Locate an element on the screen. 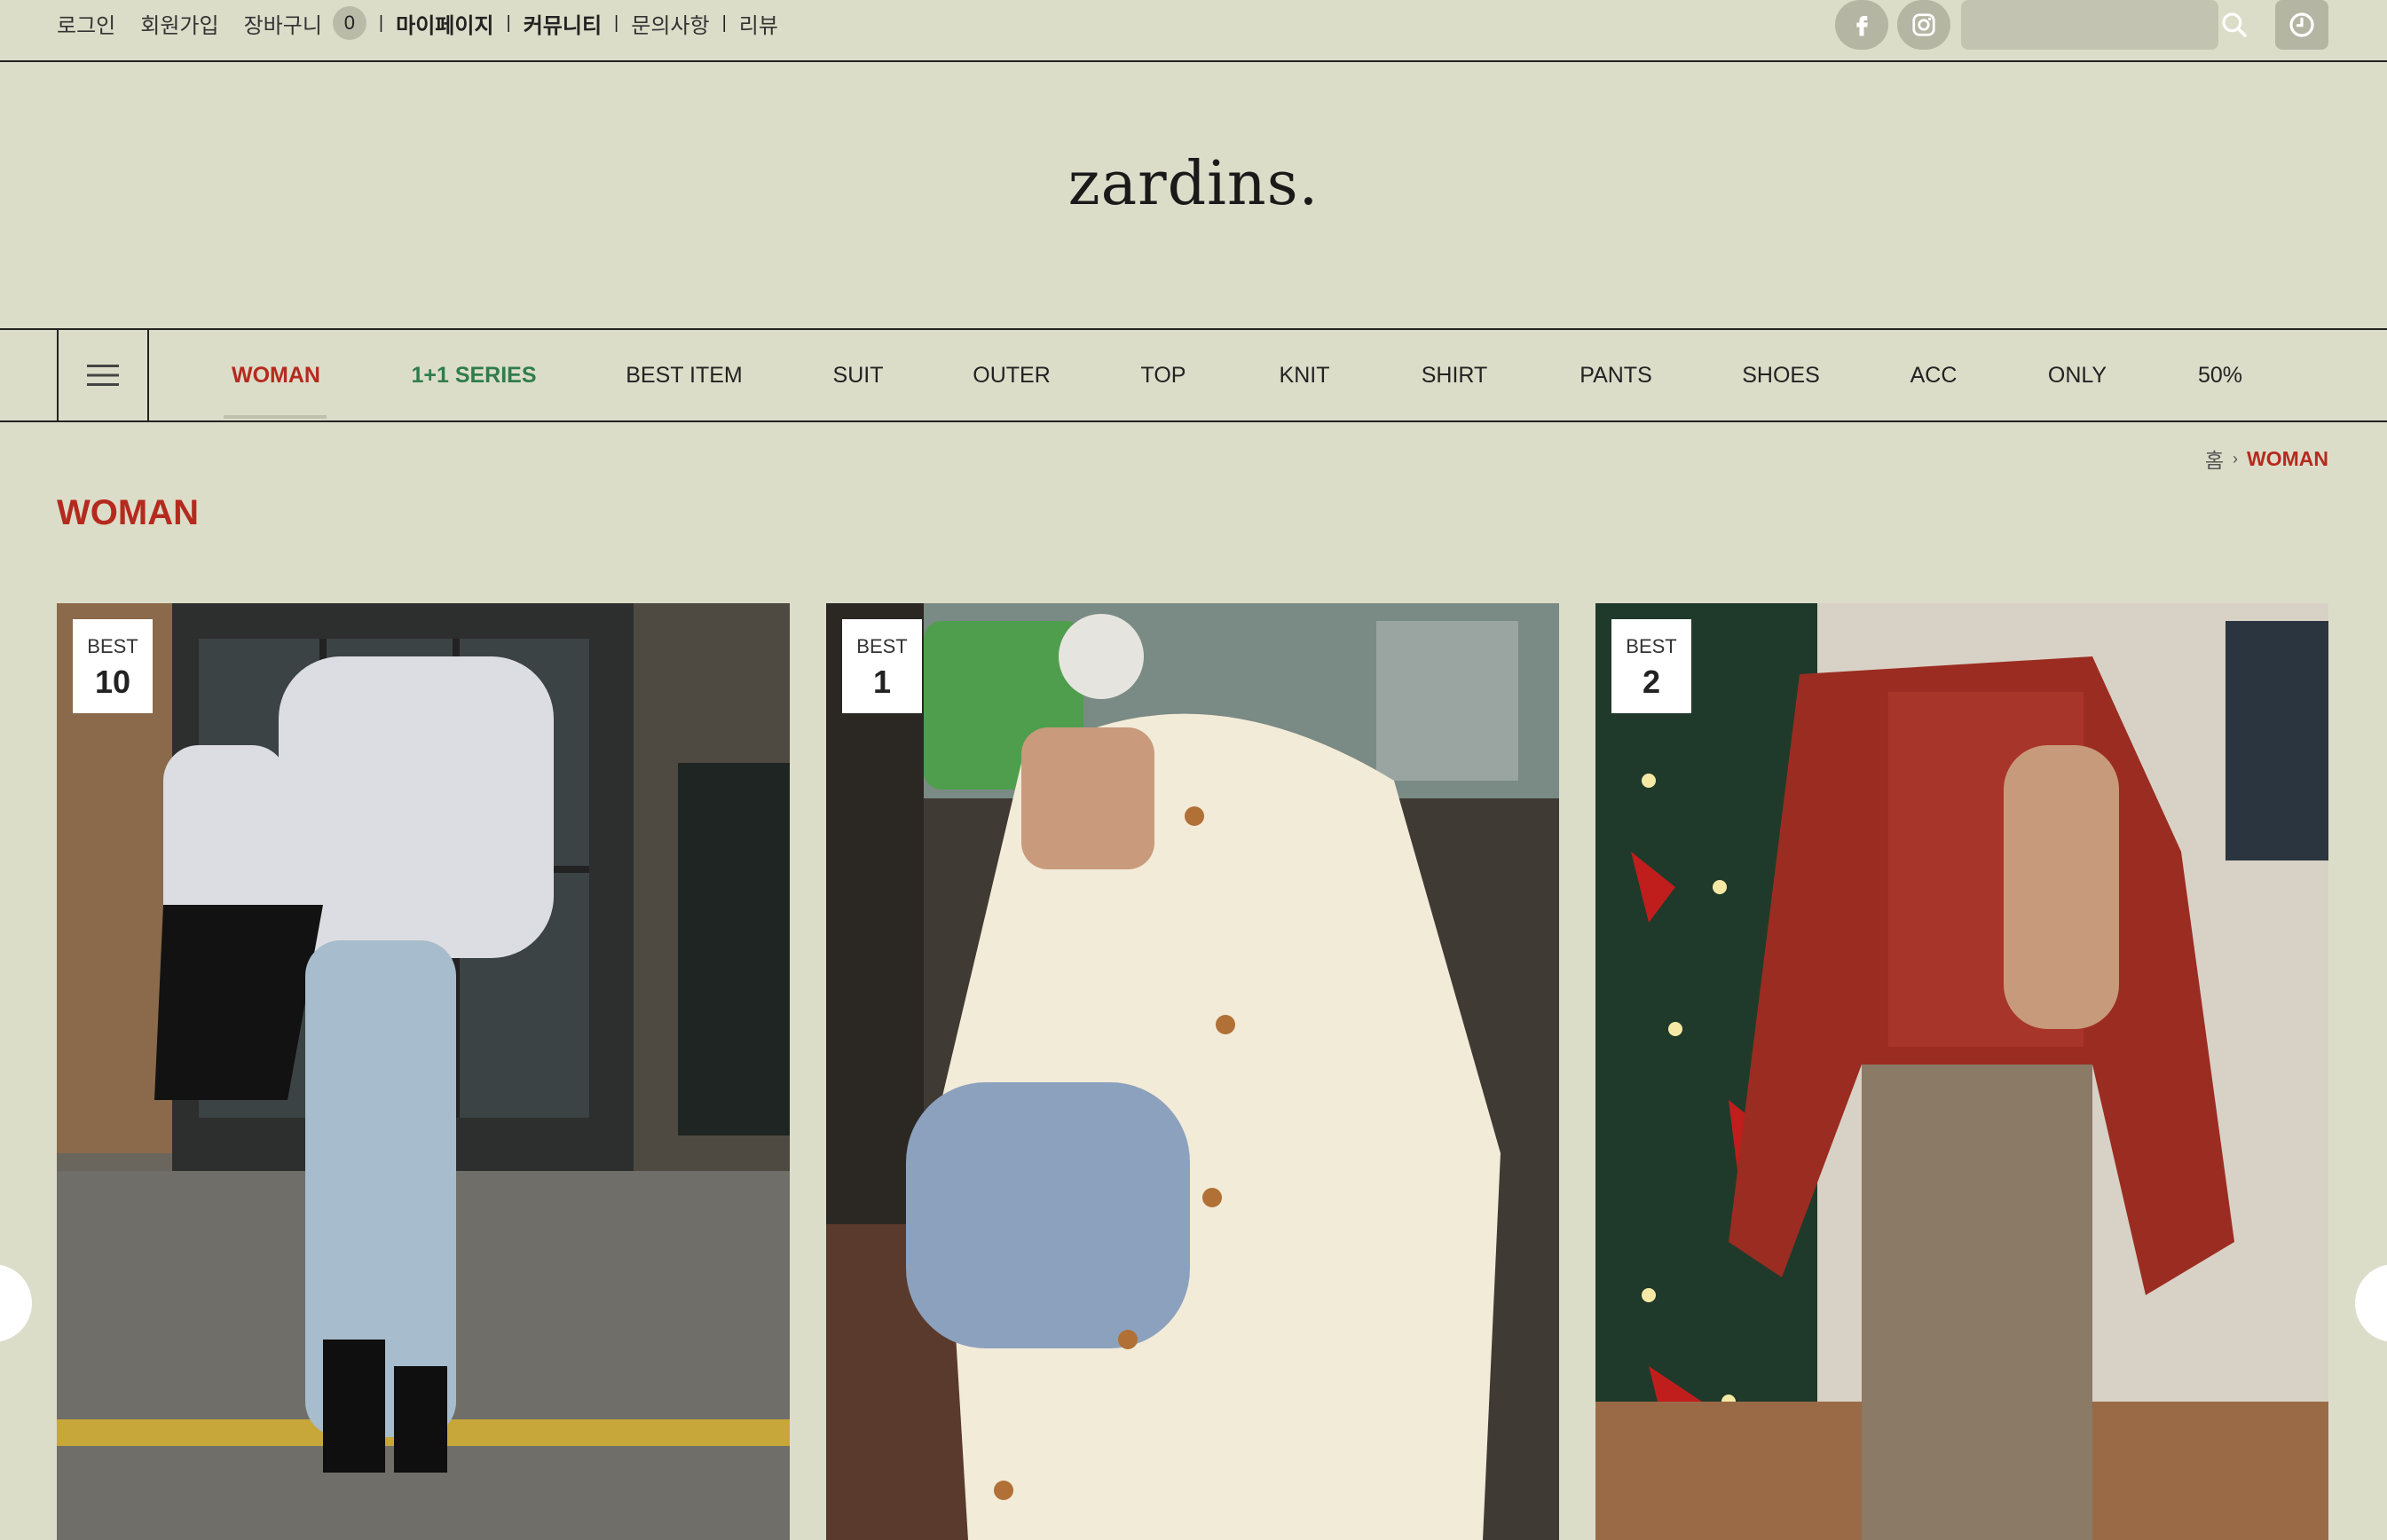 The height and width of the screenshot is (1540, 2387). clock-icon is located at coordinates (2302, 24).